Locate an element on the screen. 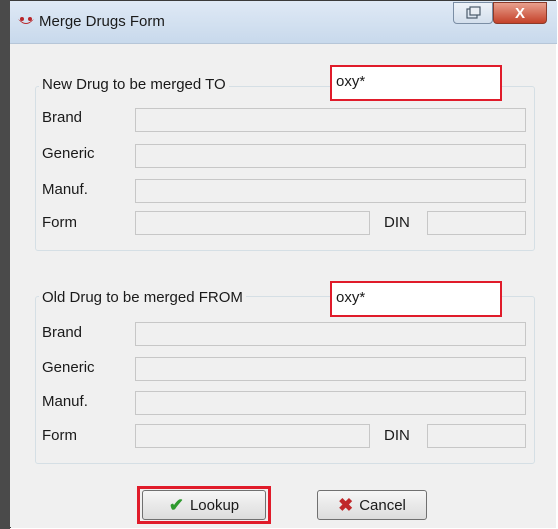 Image resolution: width=558 pixels, height=529 pixels. new-manuf-field is located at coordinates (330, 191).